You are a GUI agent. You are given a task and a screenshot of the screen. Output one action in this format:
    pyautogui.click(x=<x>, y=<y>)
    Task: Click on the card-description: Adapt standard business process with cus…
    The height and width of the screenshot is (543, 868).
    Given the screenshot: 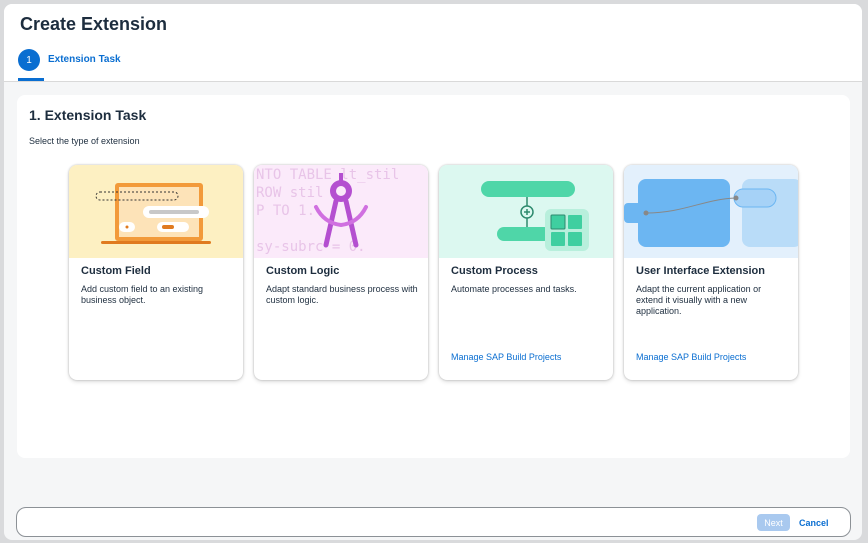 What is the action you would take?
    pyautogui.click(x=342, y=294)
    